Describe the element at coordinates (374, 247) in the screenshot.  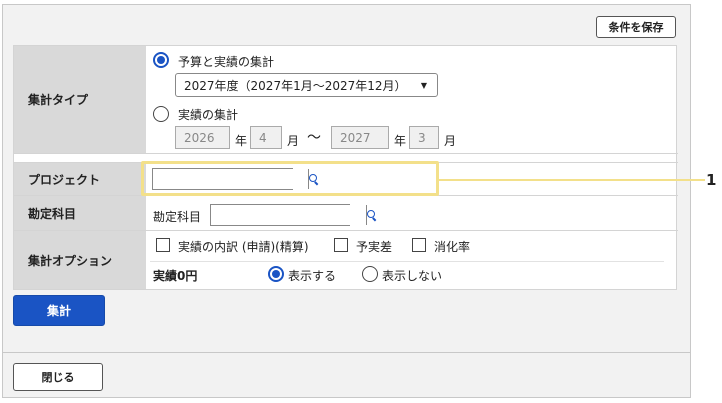
I see `variance-check-label: 予実差` at that location.